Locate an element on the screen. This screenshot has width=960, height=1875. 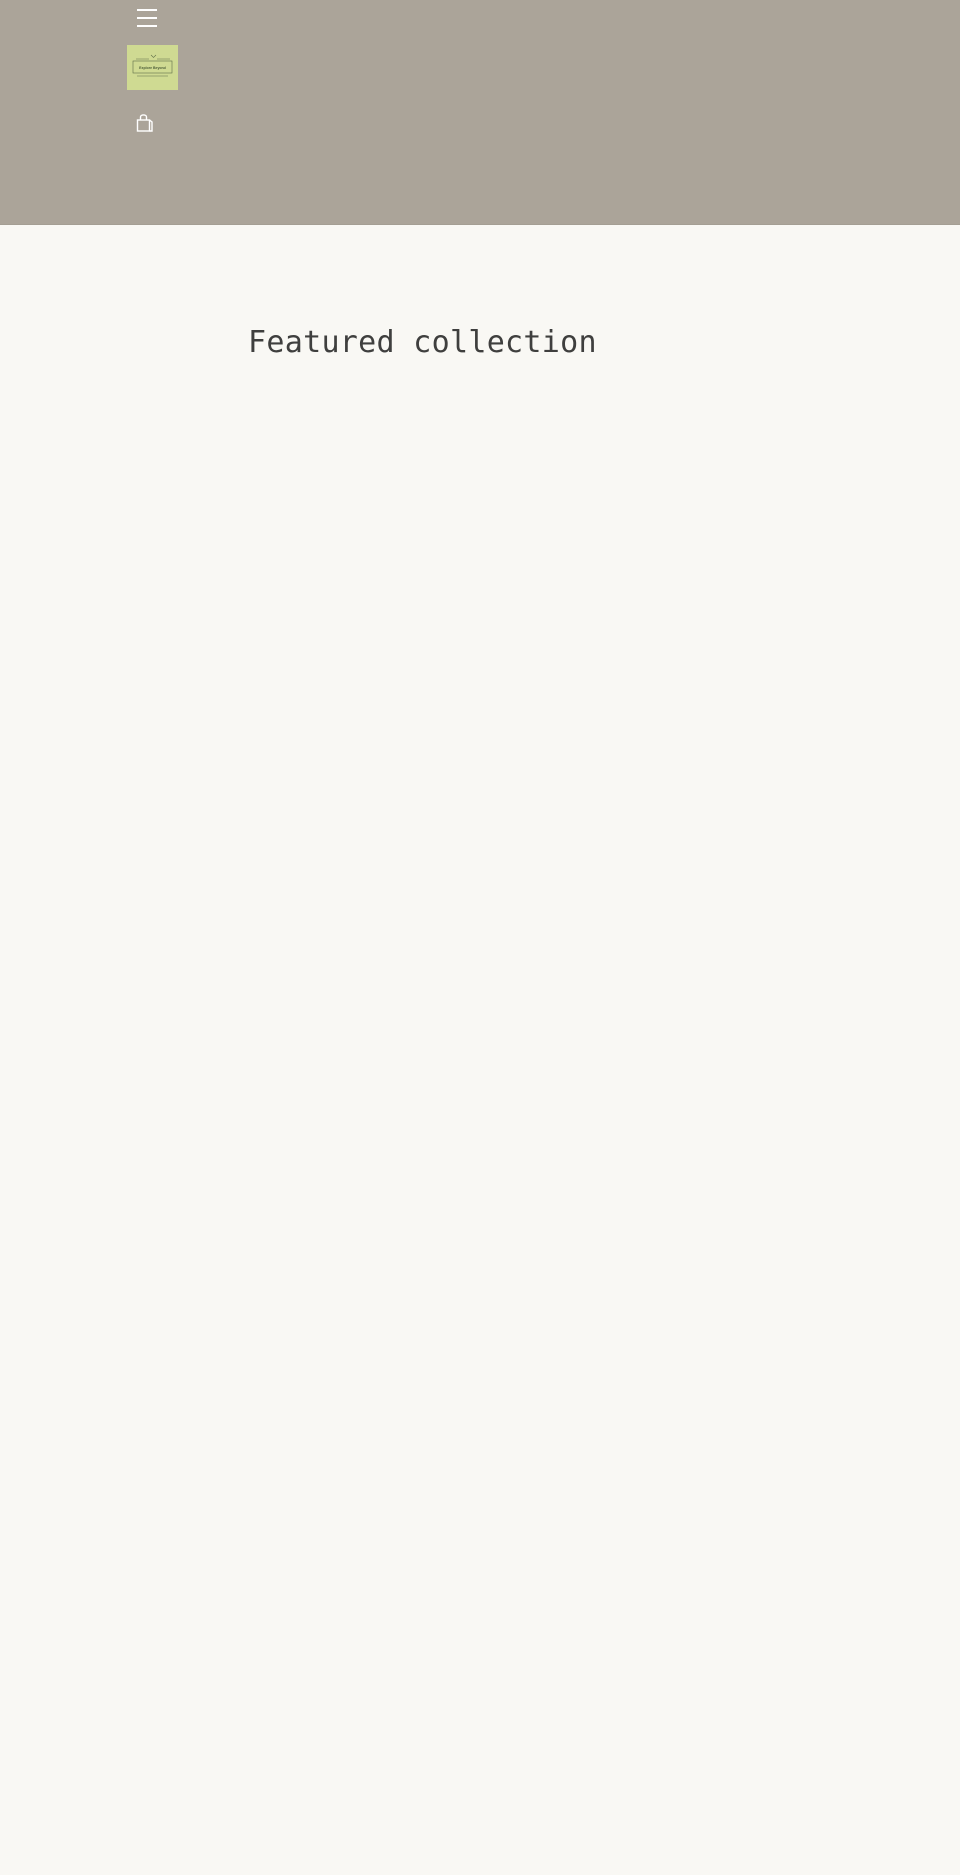
shopping-bag-icon is located at coordinates (145, 122).